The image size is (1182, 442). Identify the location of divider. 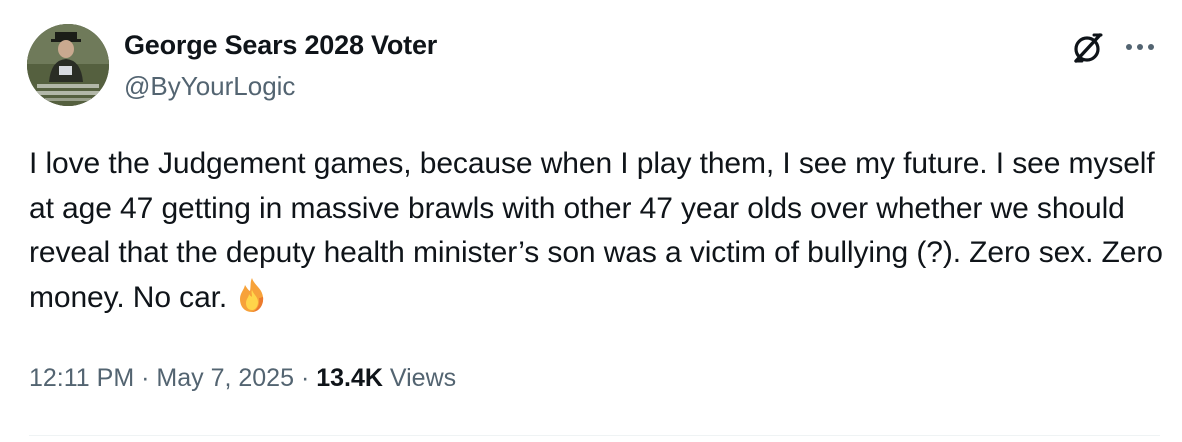
(594, 435).